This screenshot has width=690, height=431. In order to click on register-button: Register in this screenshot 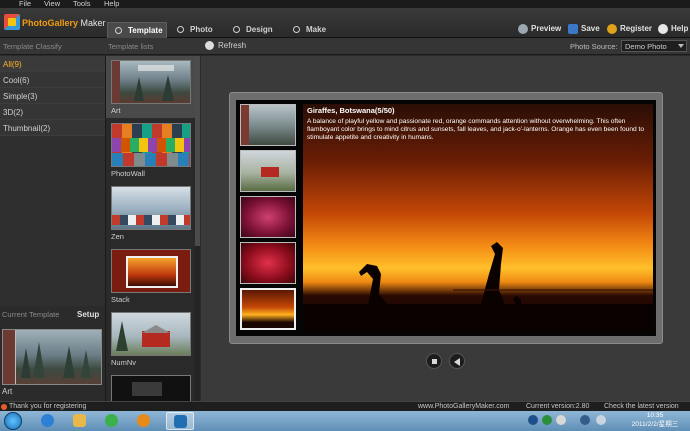, I will do `click(629, 29)`.